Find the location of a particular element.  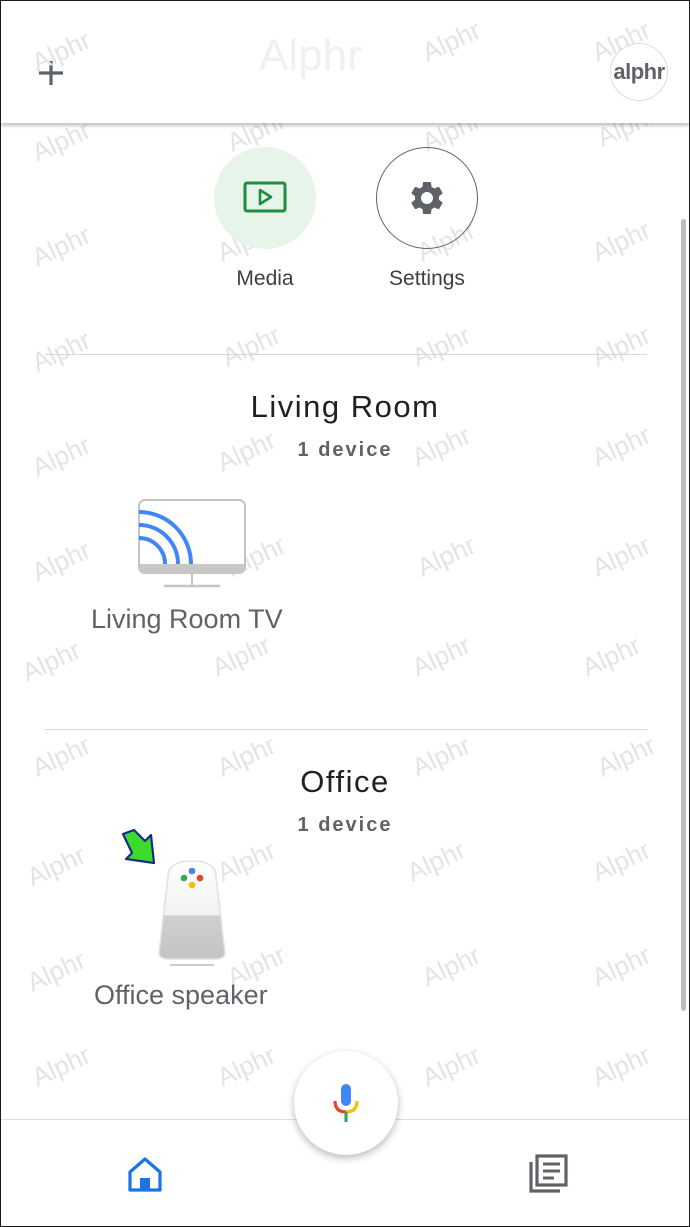

media-icon-circle is located at coordinates (265, 198).